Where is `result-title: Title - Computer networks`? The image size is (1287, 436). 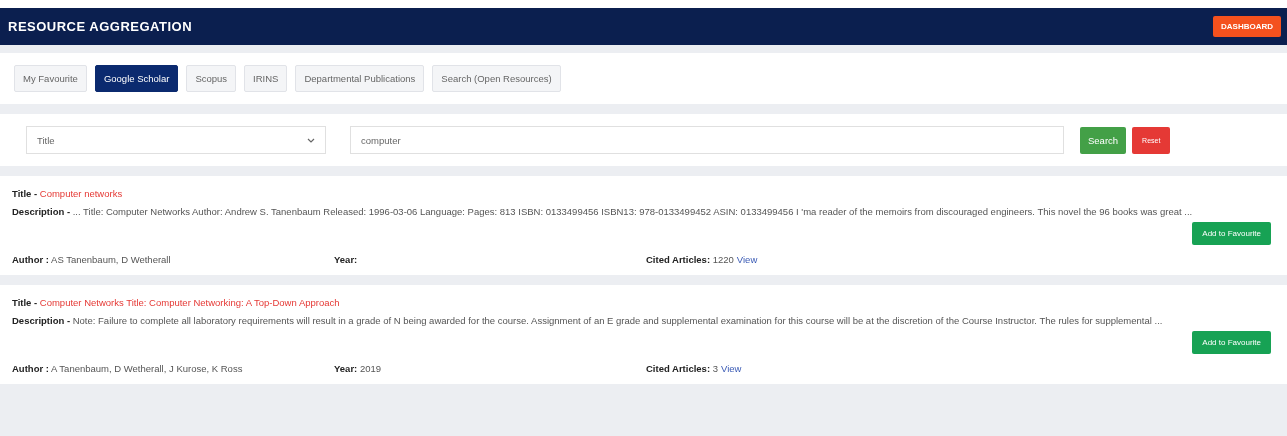
result-title: Title - Computer networks is located at coordinates (68, 194).